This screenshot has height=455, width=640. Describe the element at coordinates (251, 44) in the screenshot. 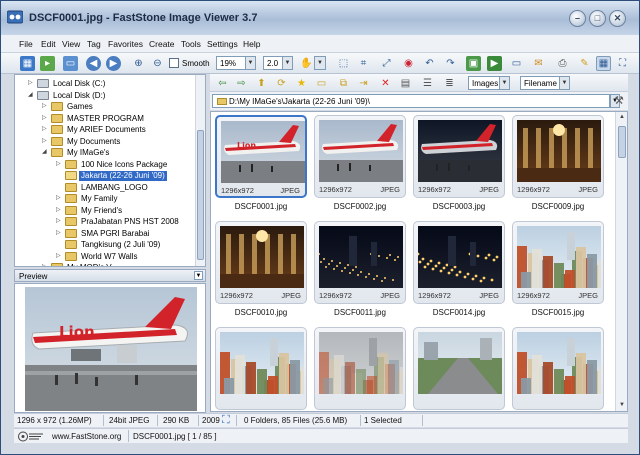

I see `menu-help: Help` at that location.